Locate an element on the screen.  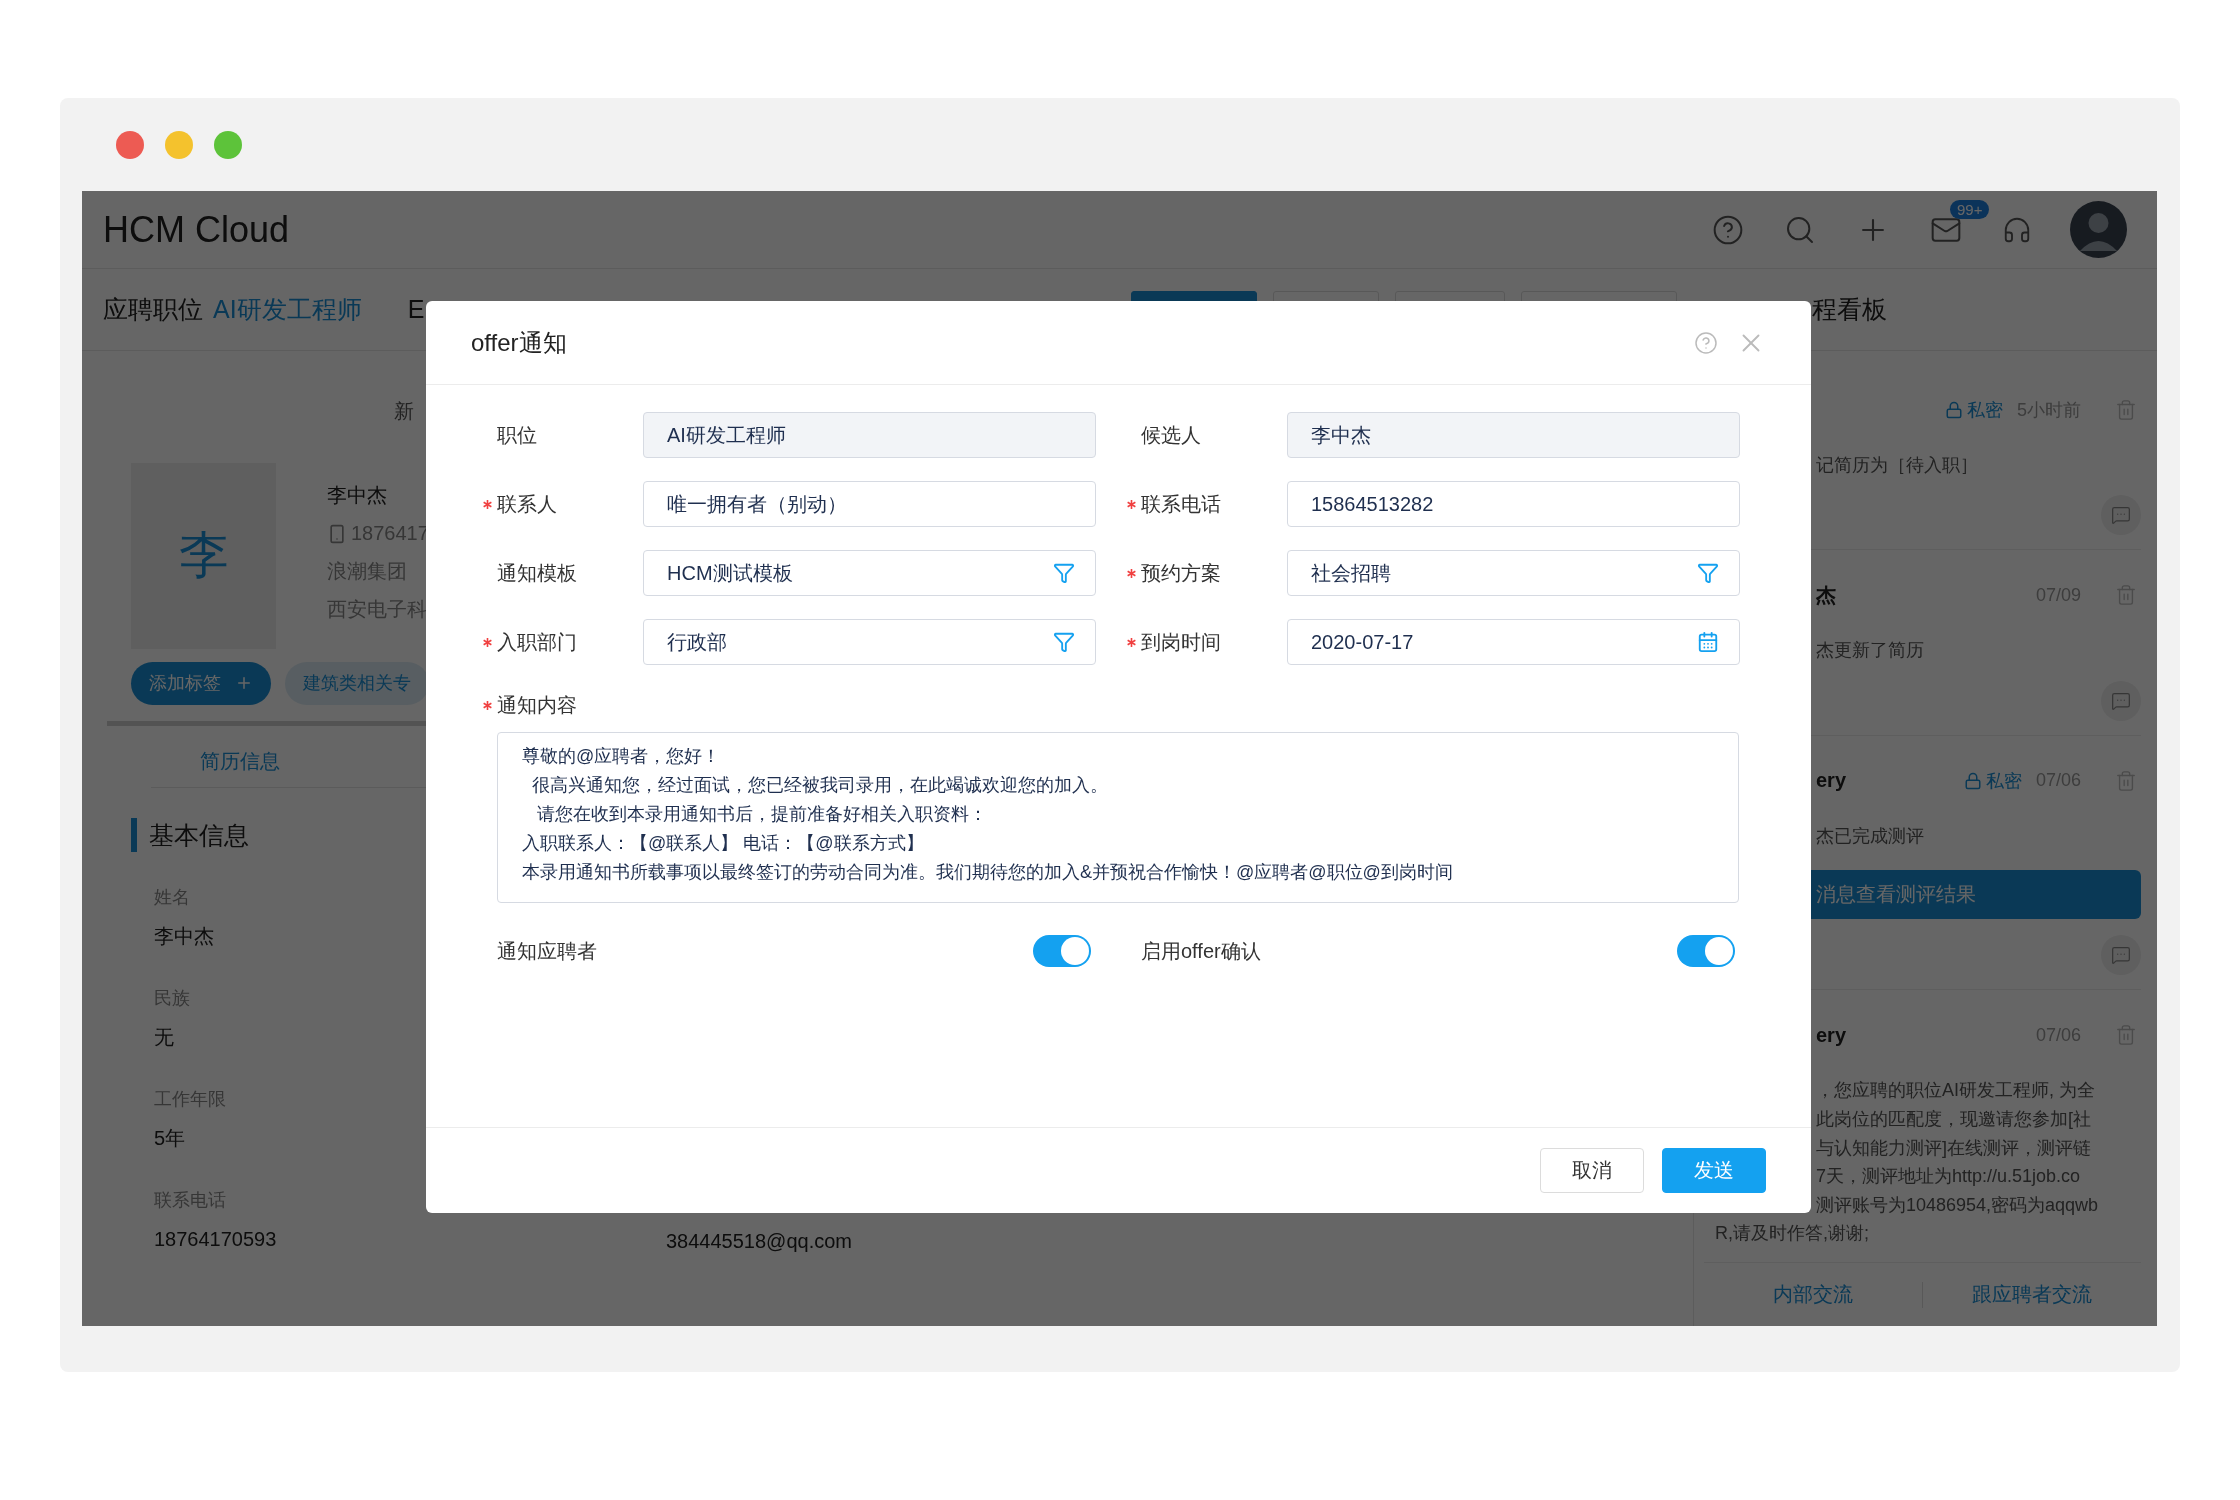
info-value: 18764170593 is located at coordinates (216, 1240).